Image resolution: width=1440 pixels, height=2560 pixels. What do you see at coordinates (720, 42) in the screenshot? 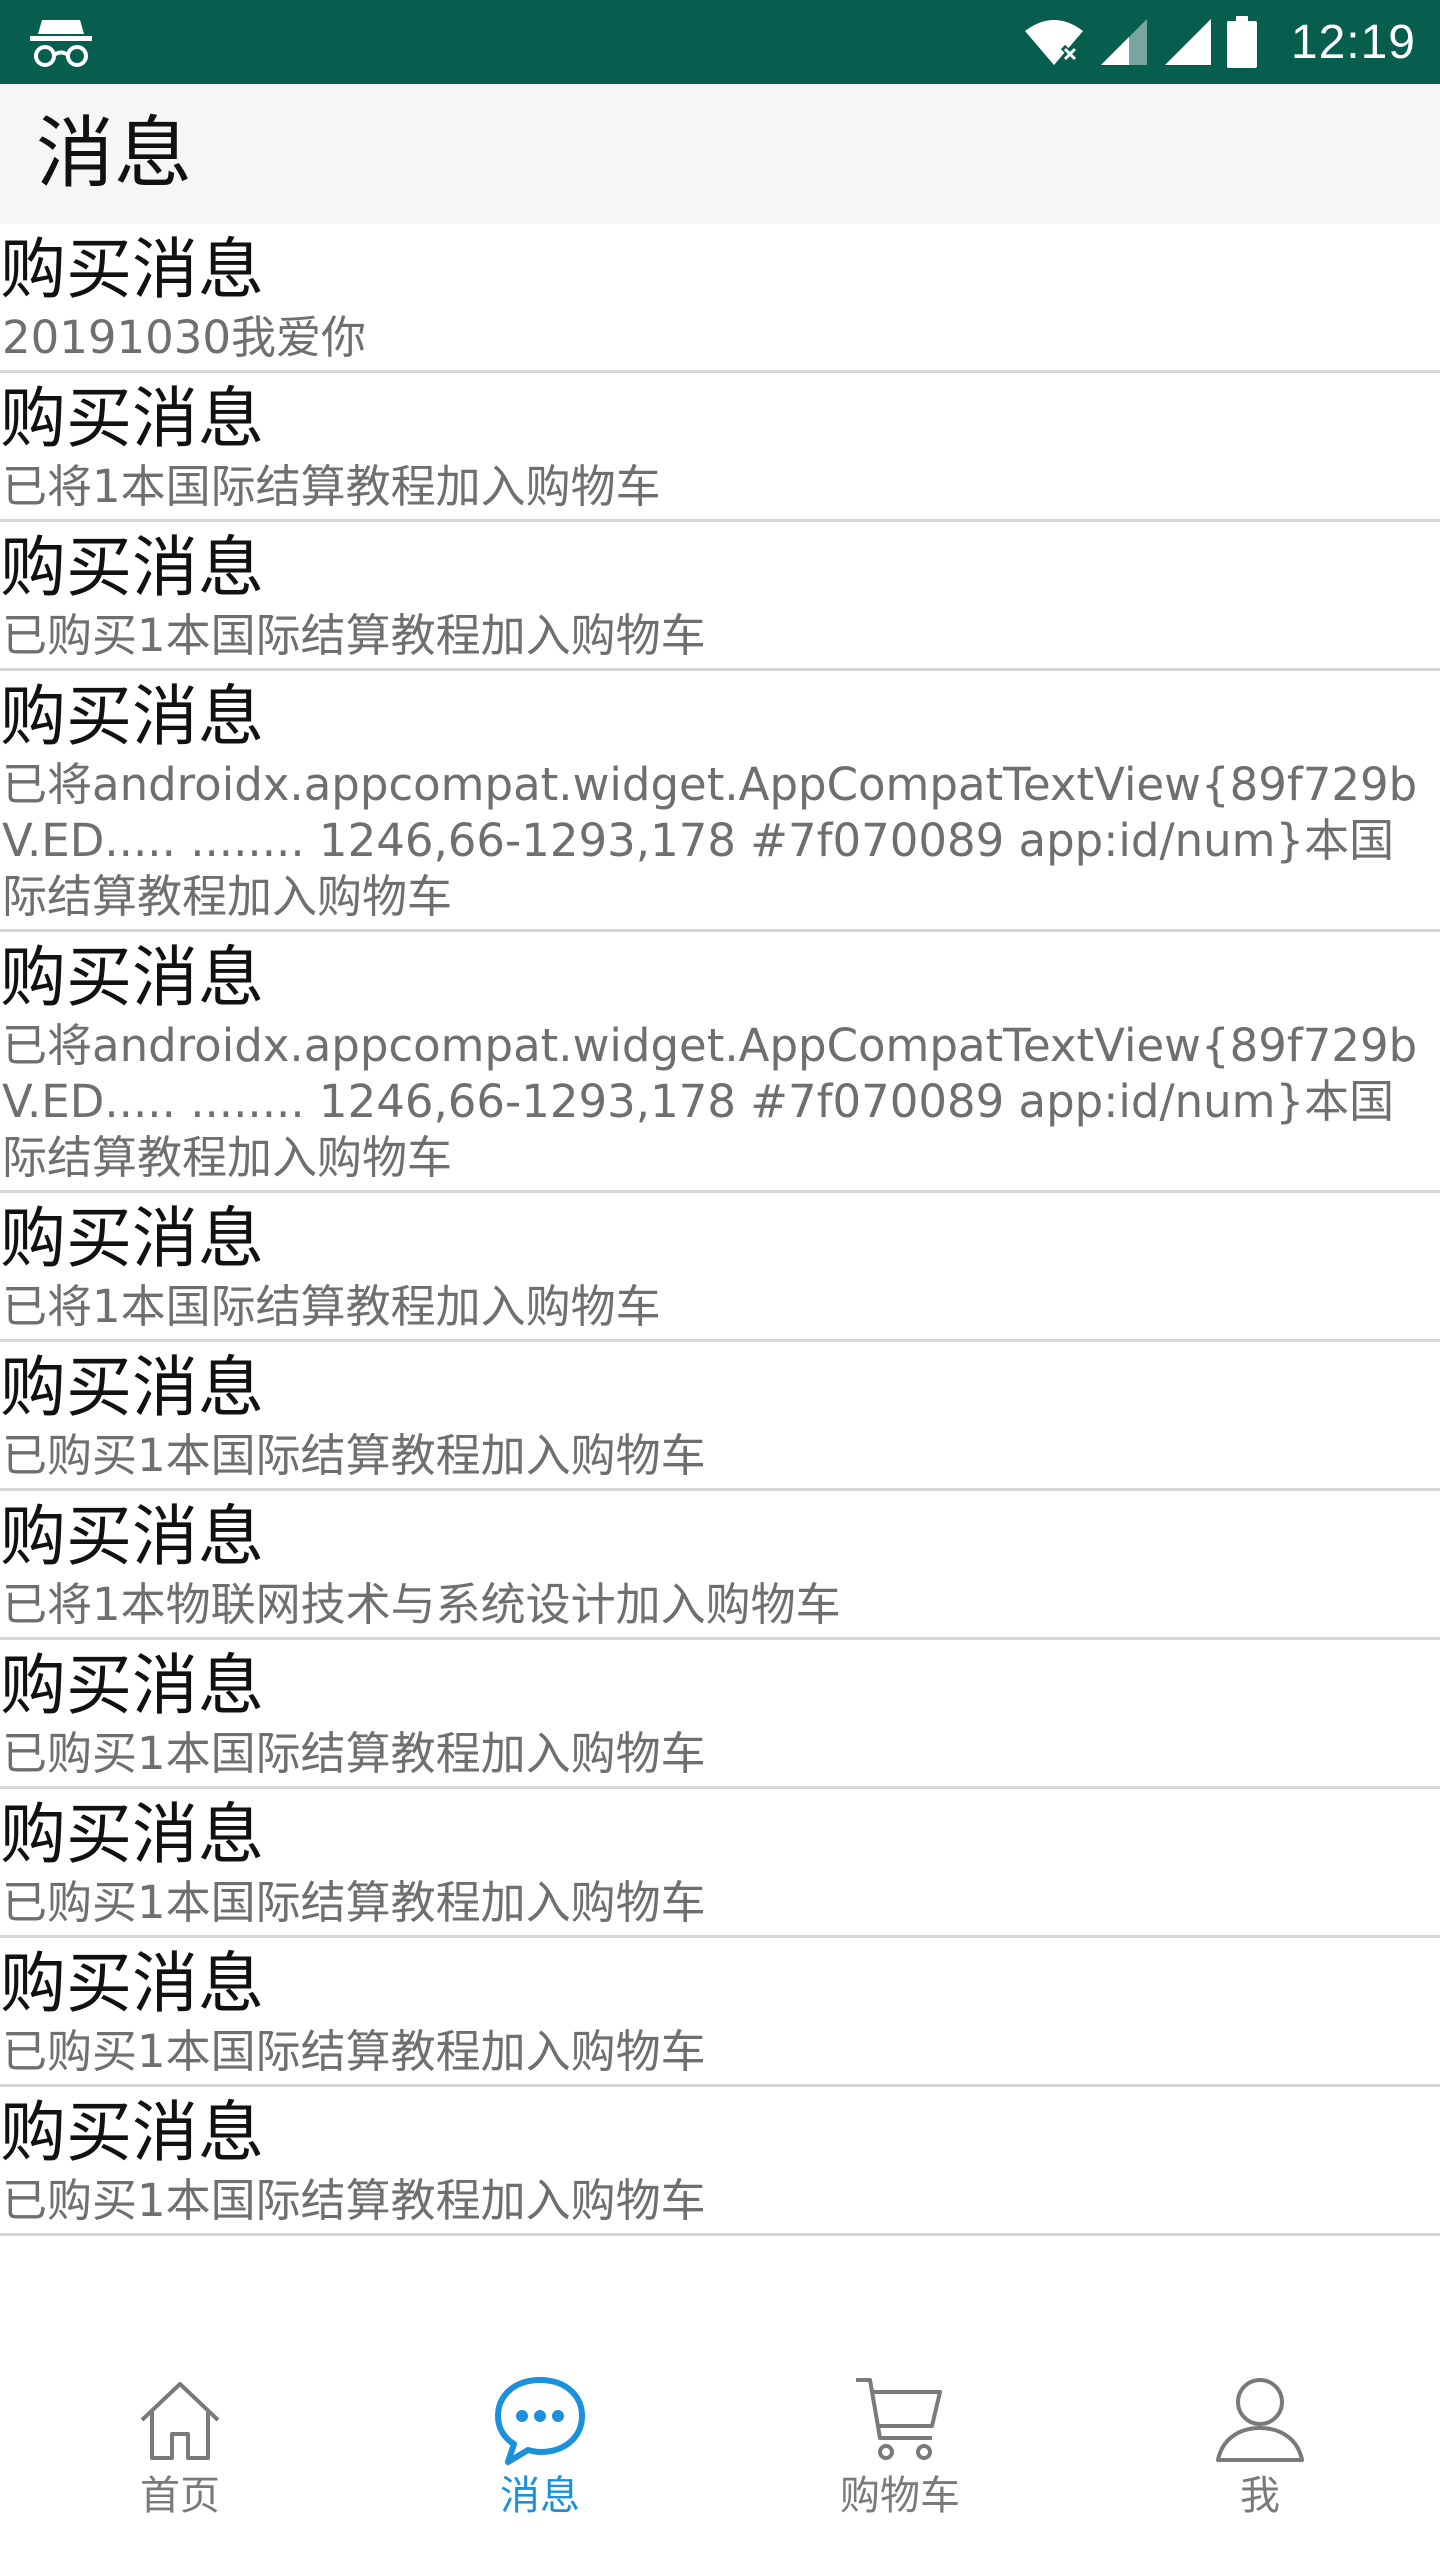
I see `status-bar: 12:19` at bounding box center [720, 42].